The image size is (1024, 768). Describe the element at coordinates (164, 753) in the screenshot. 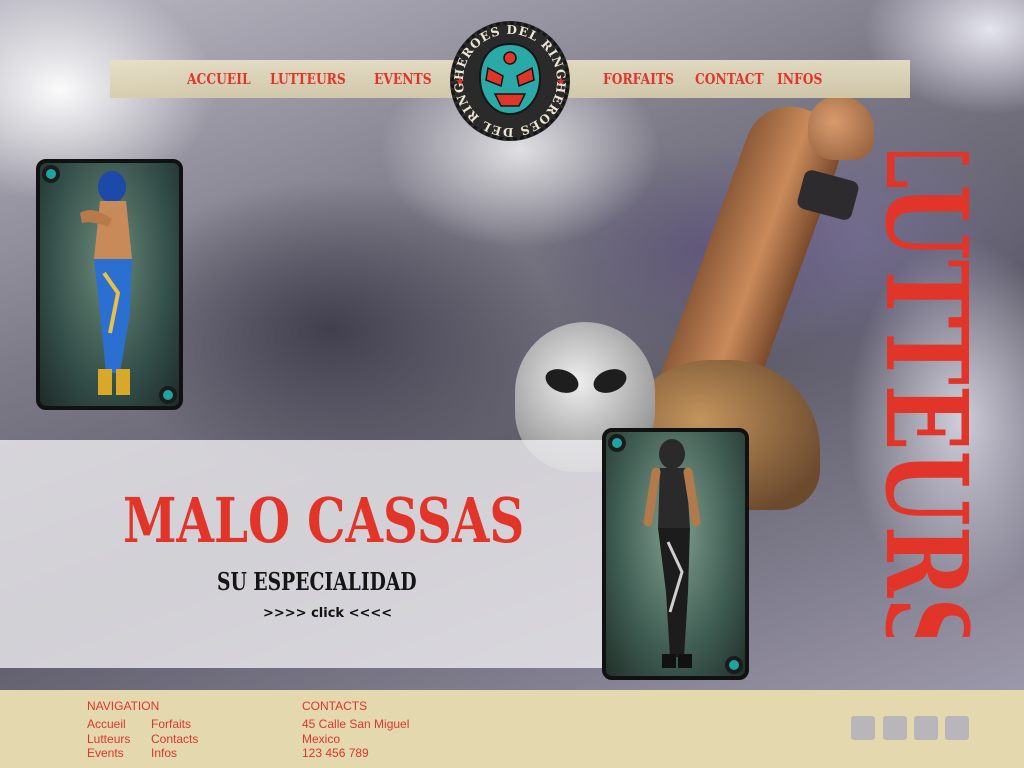

I see `footer-link-infos: Infos` at that location.